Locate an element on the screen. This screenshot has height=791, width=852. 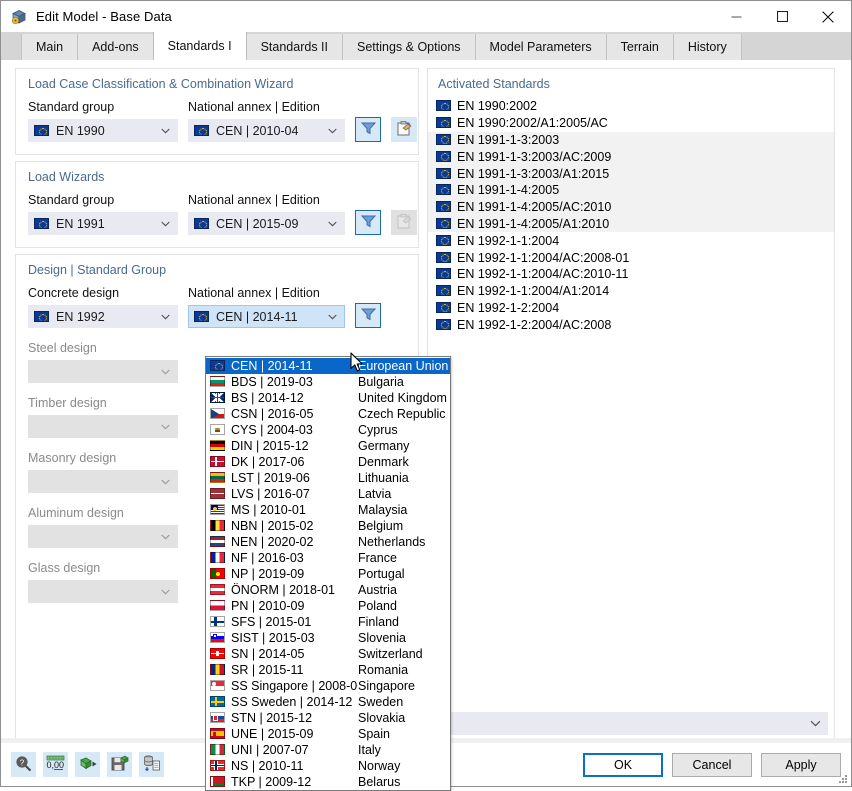
dropdown-item-country: Romania is located at coordinates (383, 670).